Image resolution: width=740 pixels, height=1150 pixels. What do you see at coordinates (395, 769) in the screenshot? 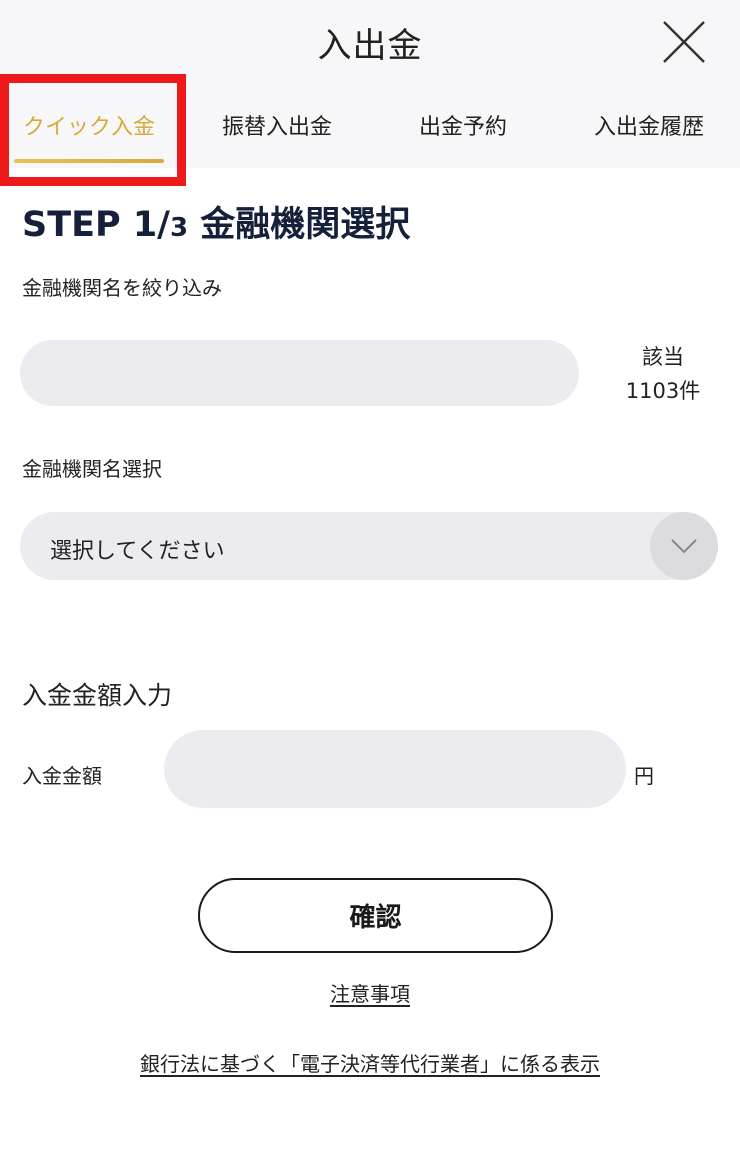
I see `amount-input` at bounding box center [395, 769].